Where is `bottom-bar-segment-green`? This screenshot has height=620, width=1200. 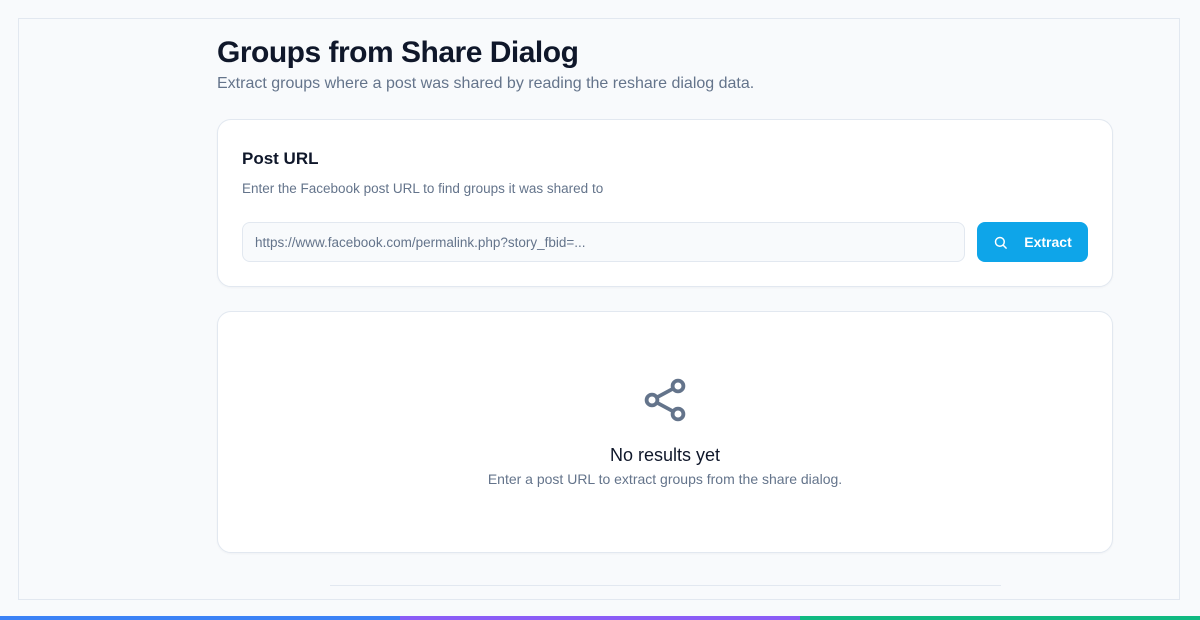
bottom-bar-segment-green is located at coordinates (1000, 618).